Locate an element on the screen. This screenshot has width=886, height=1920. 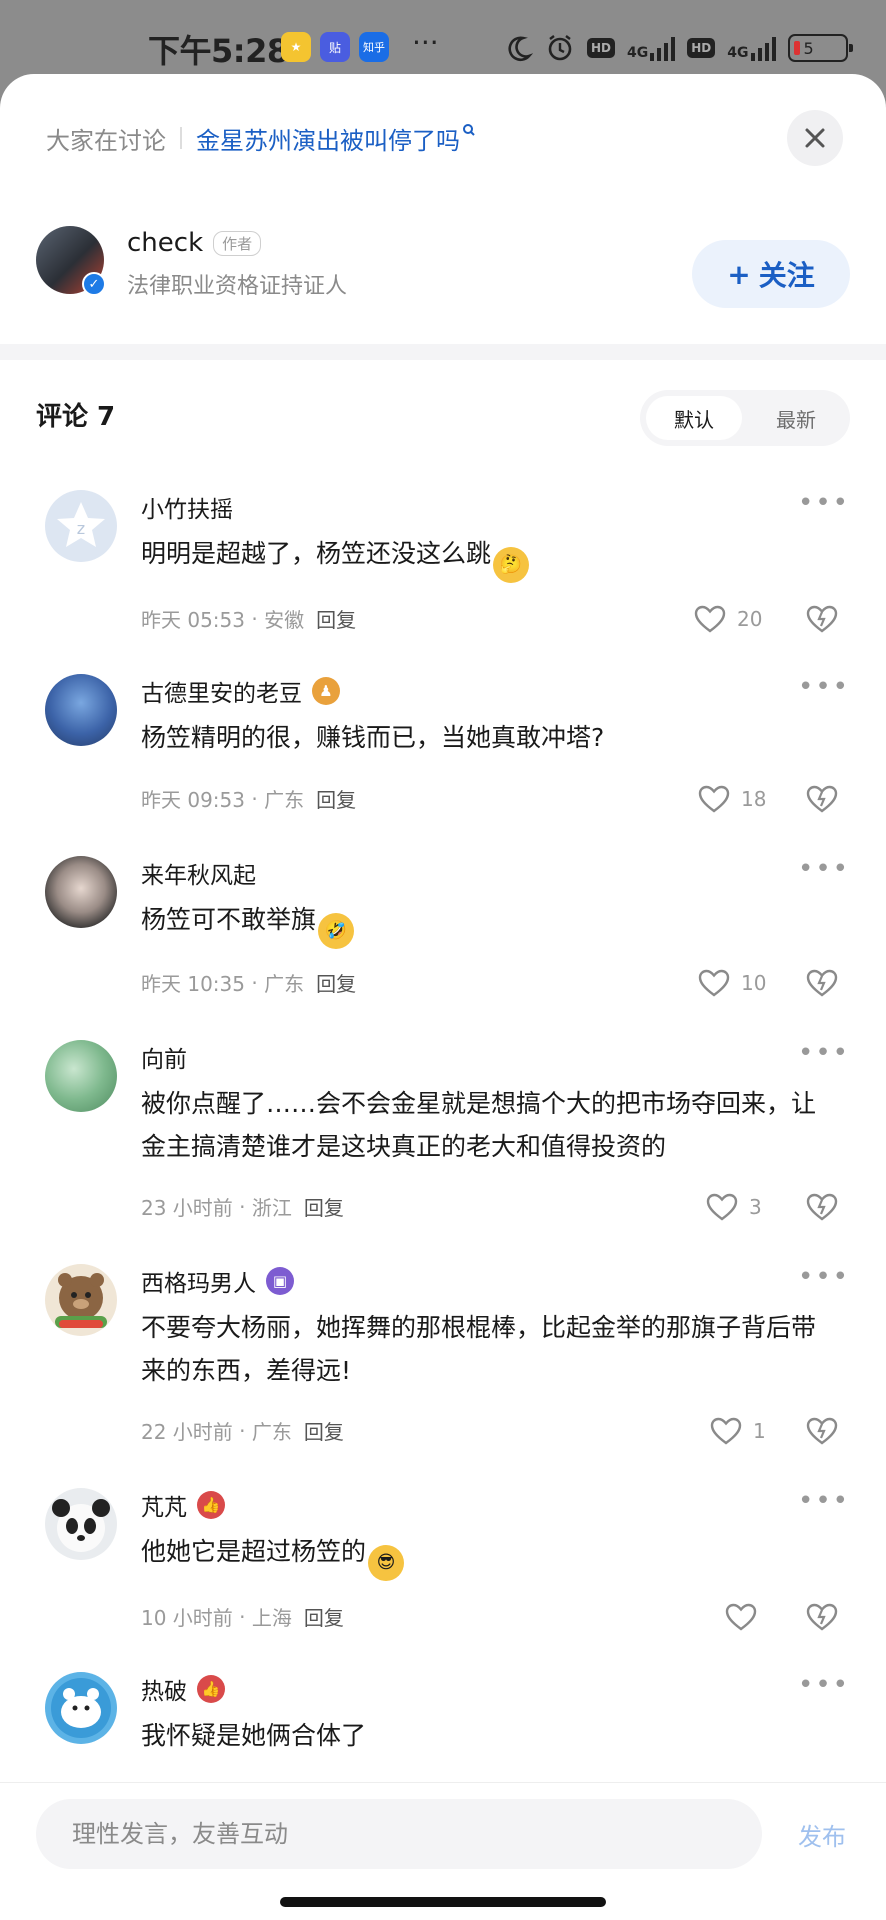
sort-toggle: 默认 最新 is located at coordinates (745, 418).